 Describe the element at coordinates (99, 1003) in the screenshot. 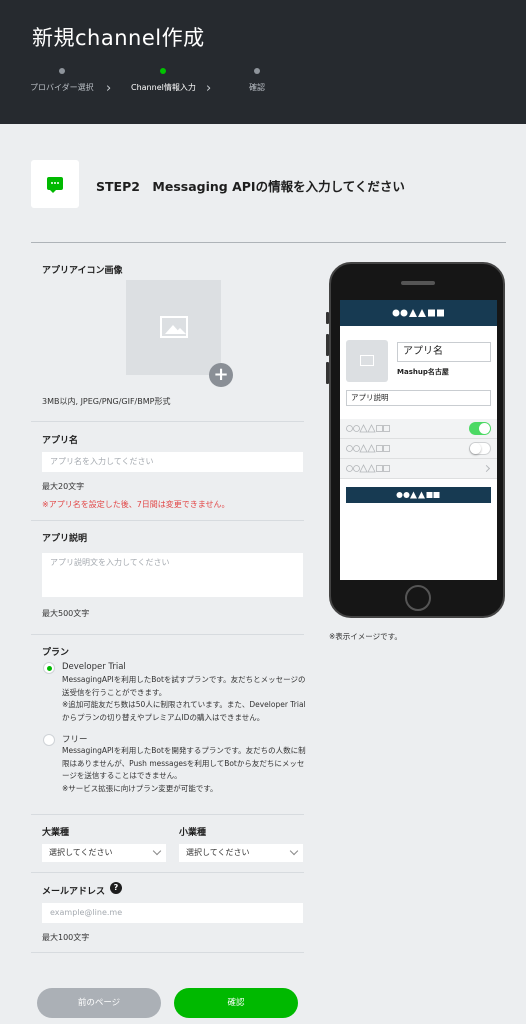

I see `prev-page-button: 前のページ` at that location.